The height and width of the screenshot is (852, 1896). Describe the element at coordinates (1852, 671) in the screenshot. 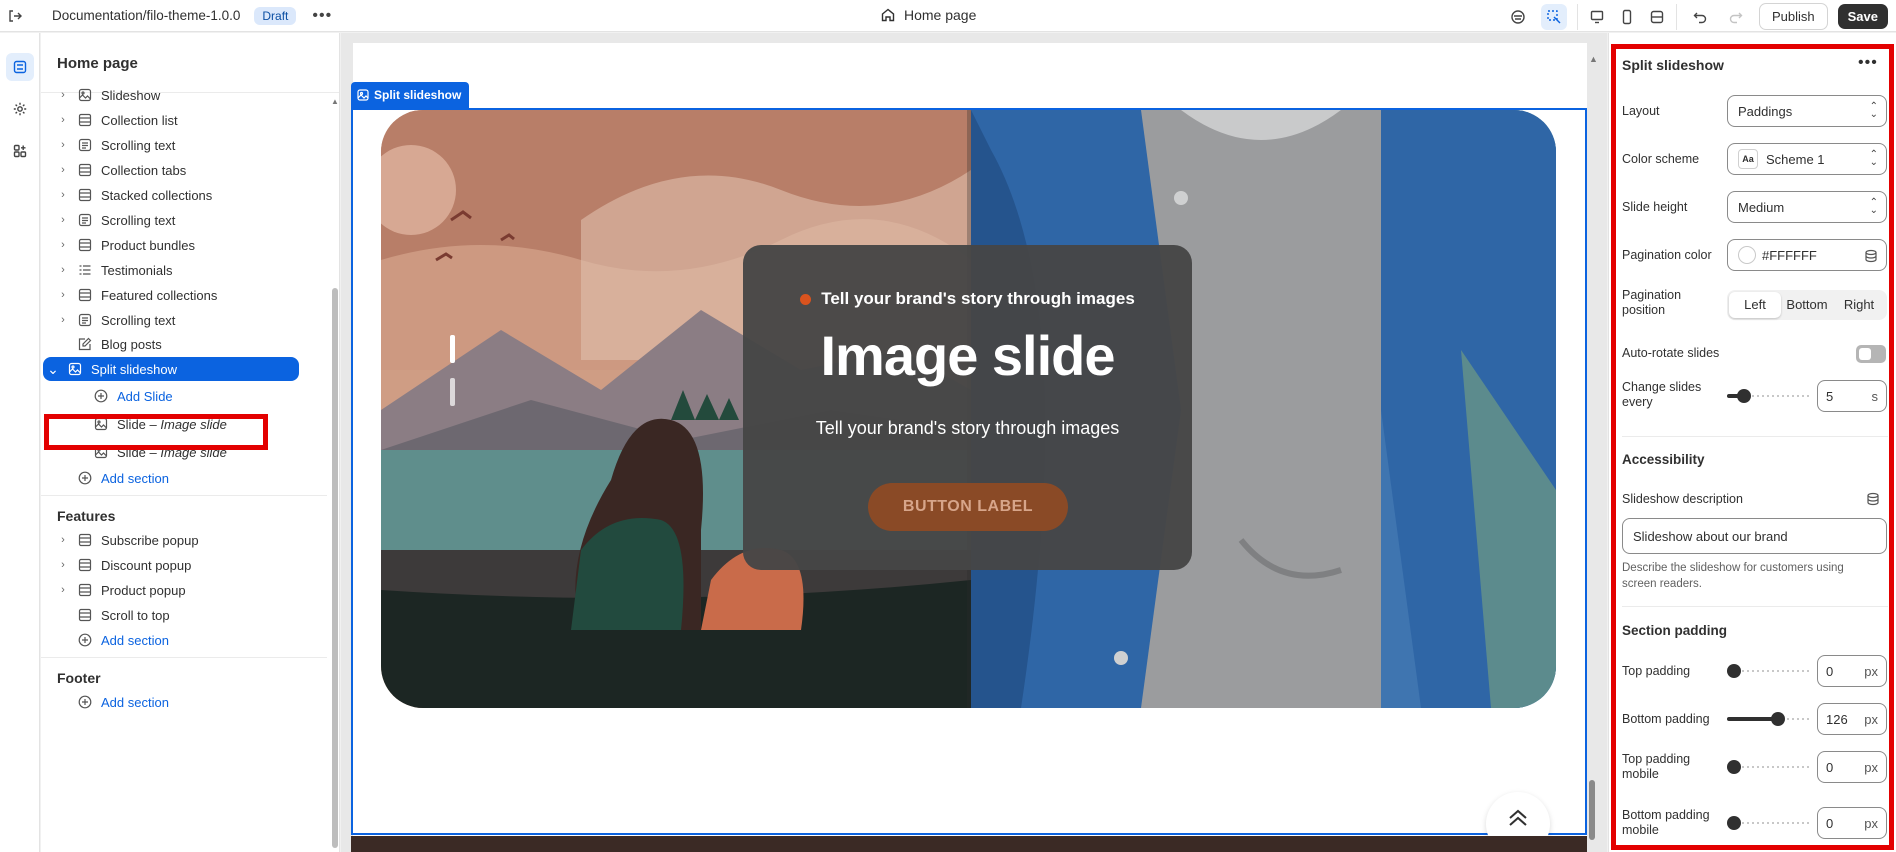

I see `top-padding-input: 0 px` at that location.